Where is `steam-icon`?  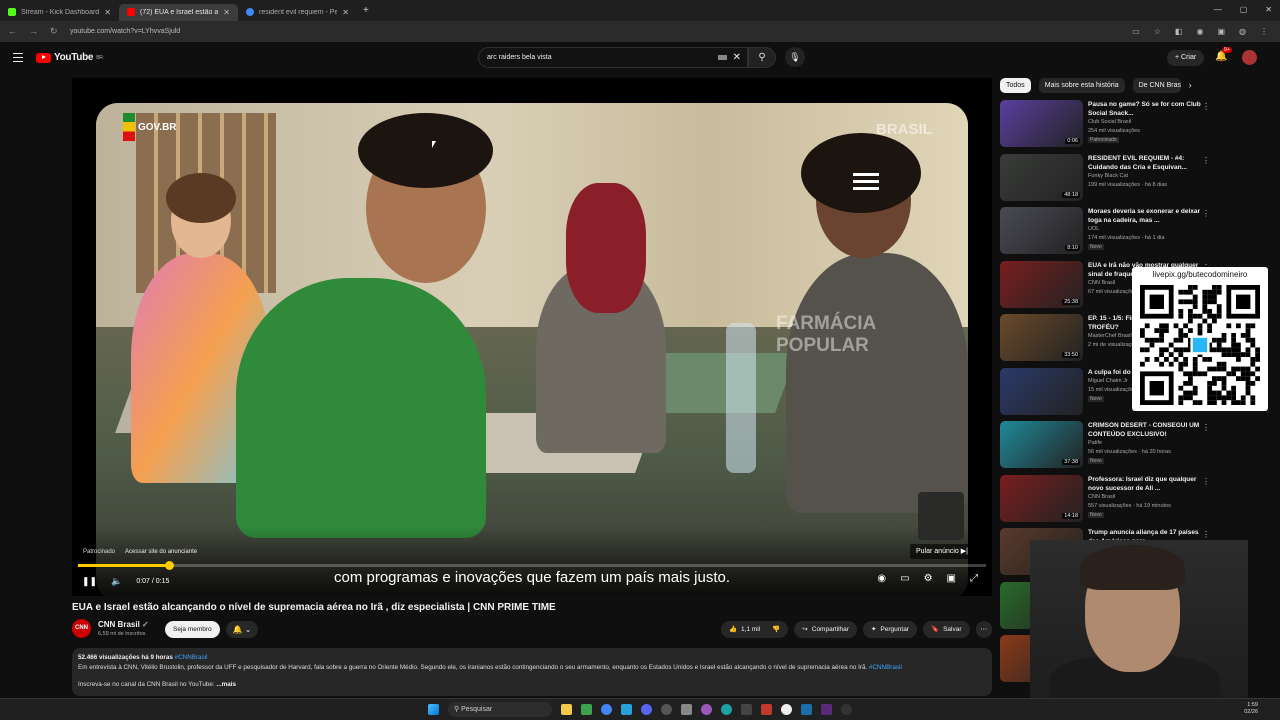 steam-icon is located at coordinates (806, 709).